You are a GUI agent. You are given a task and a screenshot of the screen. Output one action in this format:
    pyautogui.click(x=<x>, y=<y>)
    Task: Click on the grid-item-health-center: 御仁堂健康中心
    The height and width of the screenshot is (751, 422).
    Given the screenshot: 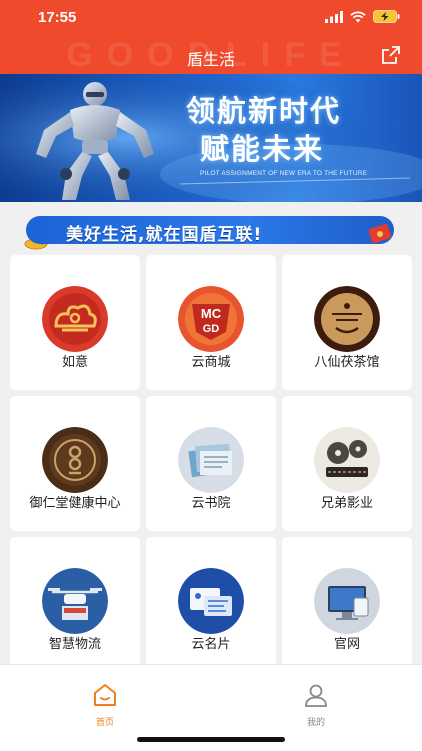 What is the action you would take?
    pyautogui.click(x=75, y=463)
    